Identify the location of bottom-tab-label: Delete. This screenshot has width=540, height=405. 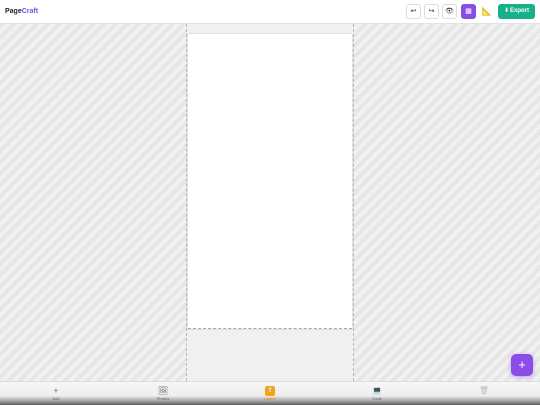
(484, 398).